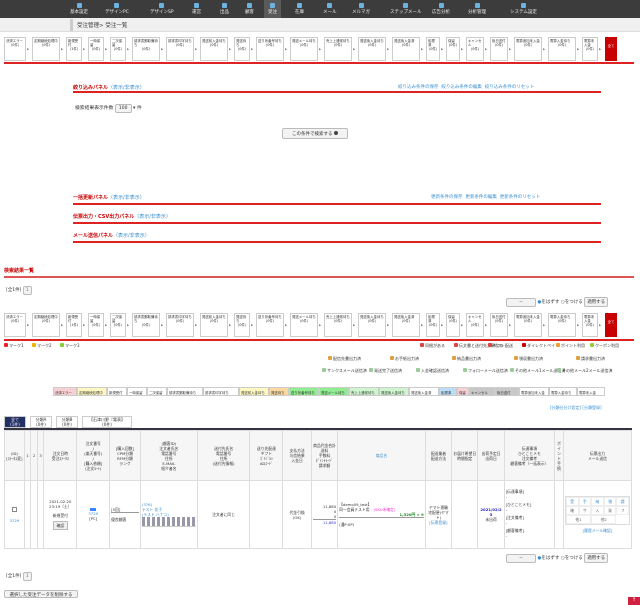 The height and width of the screenshot is (605, 640). I want to click on mail-cell-4: 請, so click(622, 501).